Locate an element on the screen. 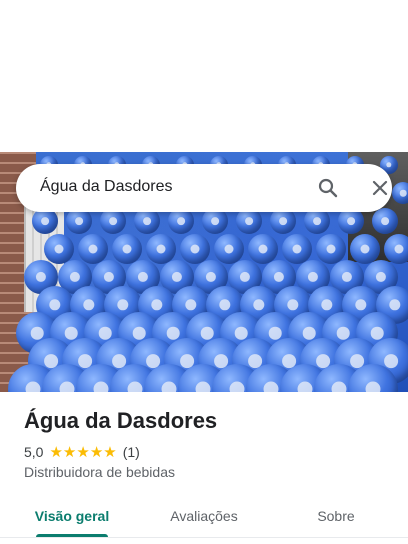  active-tab-indicator is located at coordinates (72, 535).